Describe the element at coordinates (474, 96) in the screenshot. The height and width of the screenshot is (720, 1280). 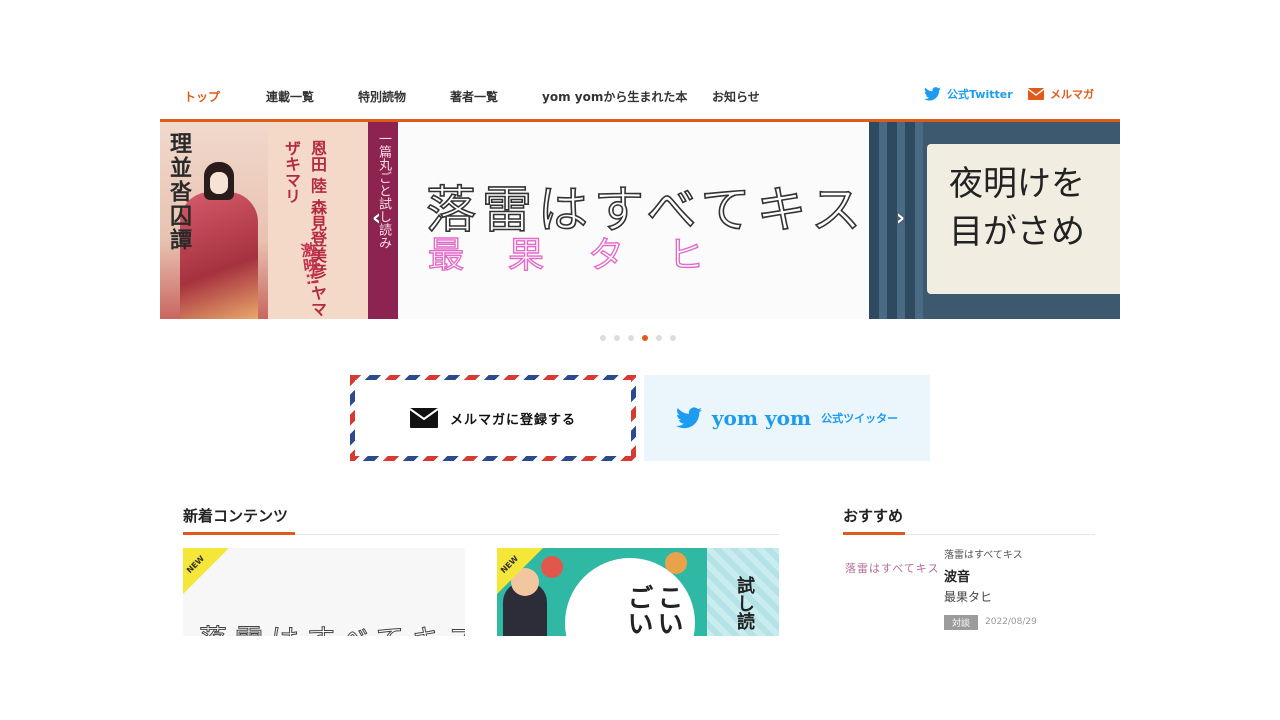
I see `nav-item-authors: 著者一覧` at that location.